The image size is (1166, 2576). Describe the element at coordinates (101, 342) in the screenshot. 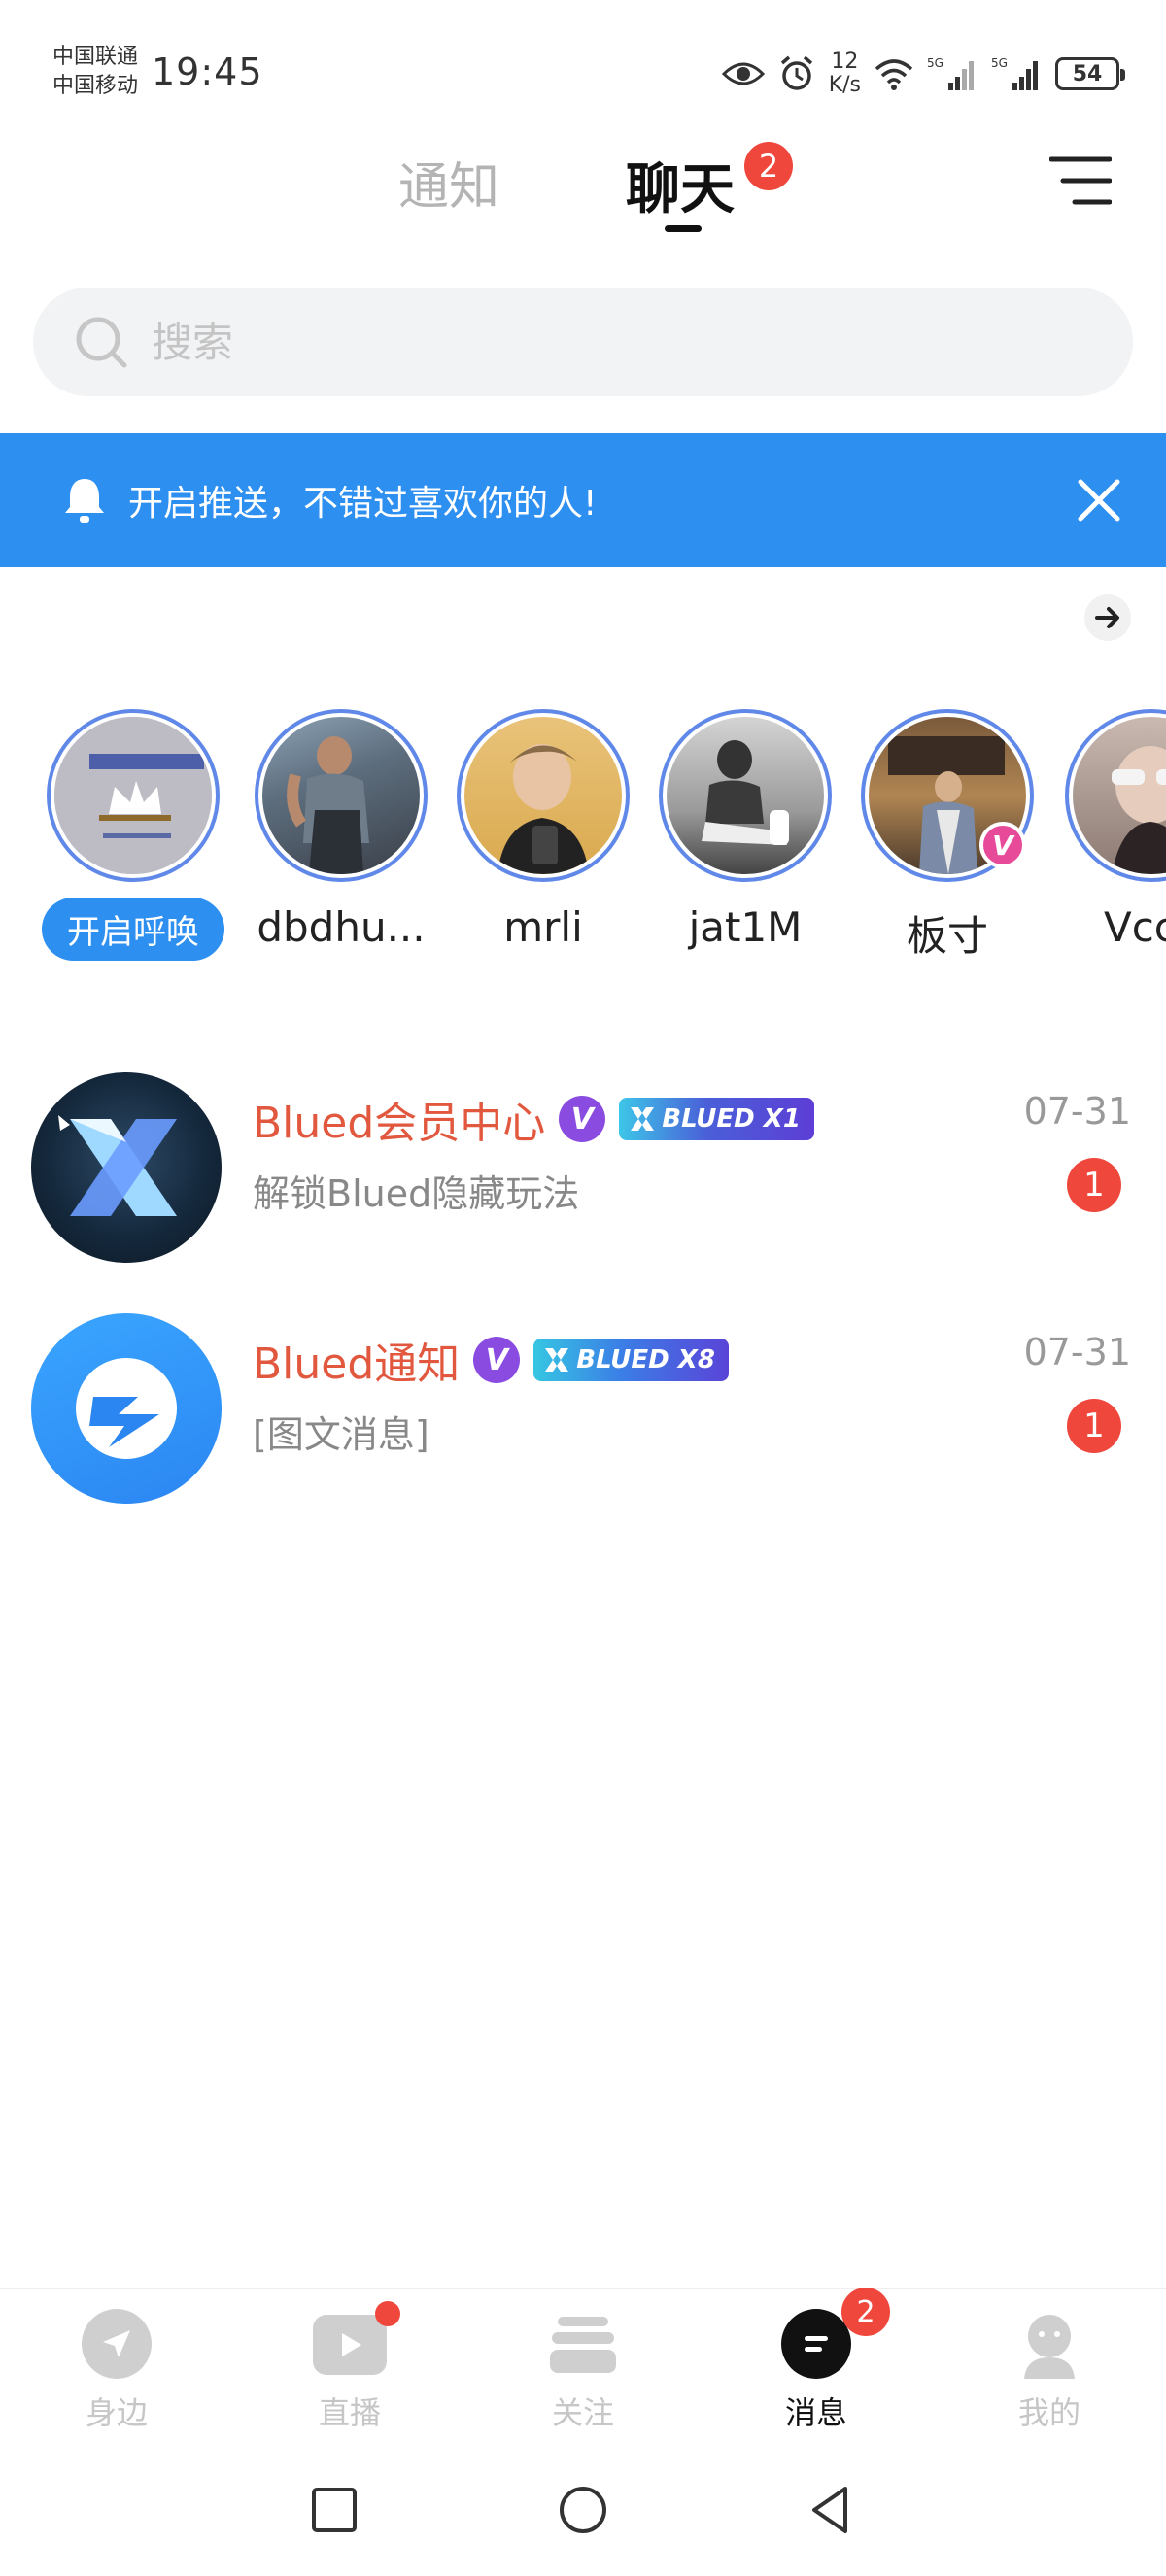

I see `search-icon` at that location.